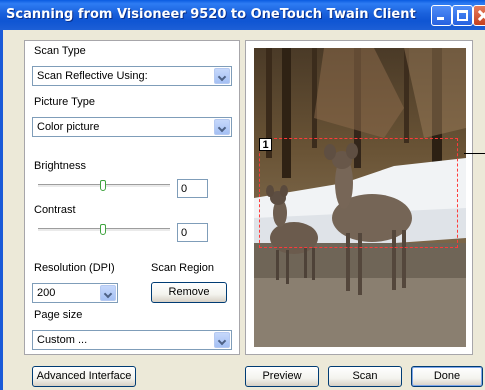 This screenshot has height=390, width=485. What do you see at coordinates (74, 268) in the screenshot?
I see `resolution-label: Resolution (DPI)` at bounding box center [74, 268].